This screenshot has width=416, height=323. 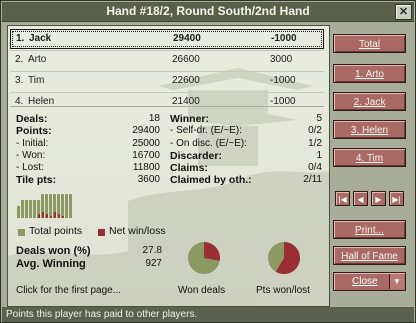 What do you see at coordinates (212, 251) in the screenshot?
I see `won-deals-won-slice` at bounding box center [212, 251].